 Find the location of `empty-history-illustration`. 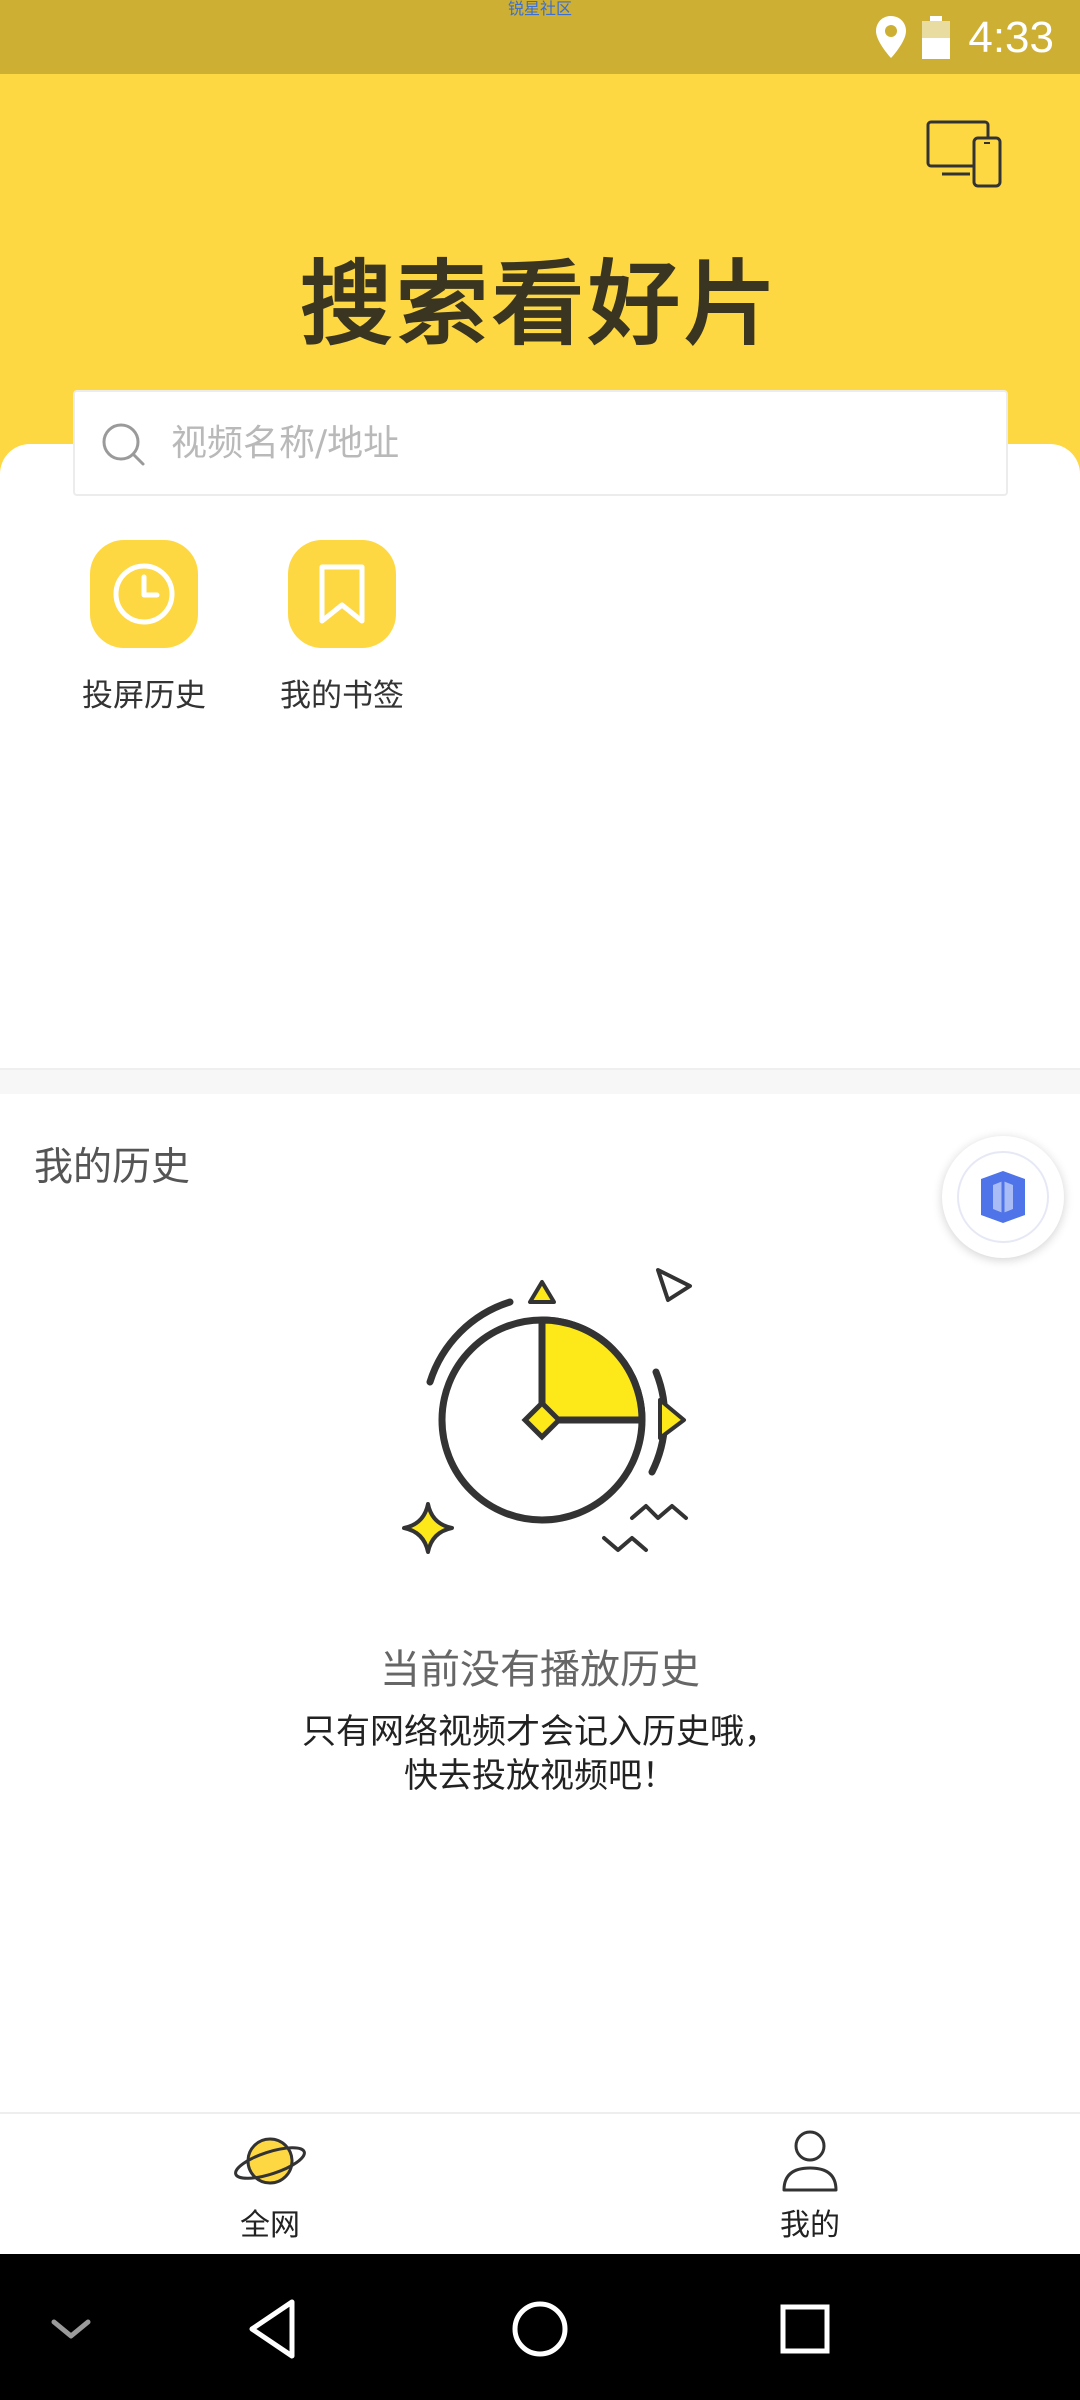

empty-history-illustration is located at coordinates (547, 1411).